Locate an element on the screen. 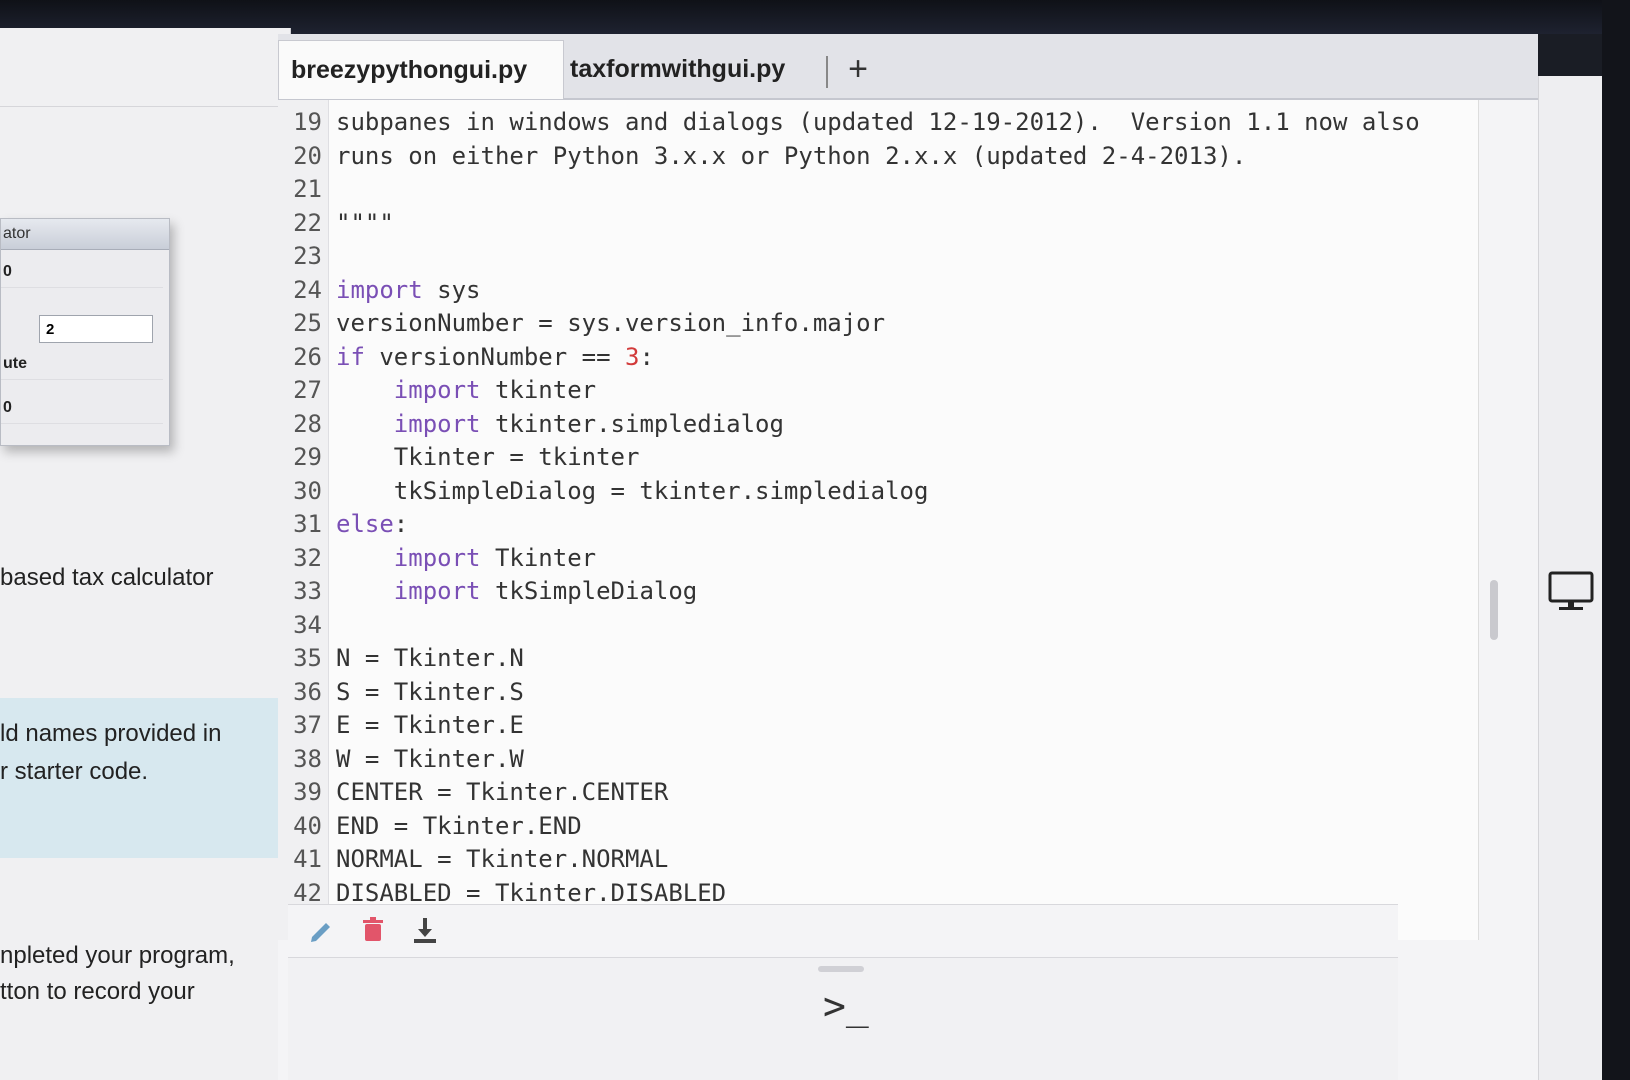 The height and width of the screenshot is (1080, 1630). editor-scrollbar is located at coordinates (1494, 610).